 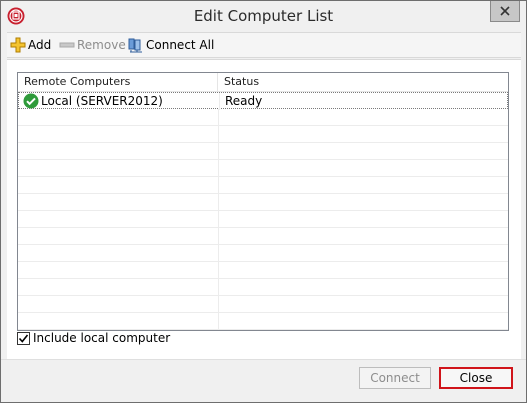 I want to click on include-local-label: Include local computer, so click(x=102, y=338).